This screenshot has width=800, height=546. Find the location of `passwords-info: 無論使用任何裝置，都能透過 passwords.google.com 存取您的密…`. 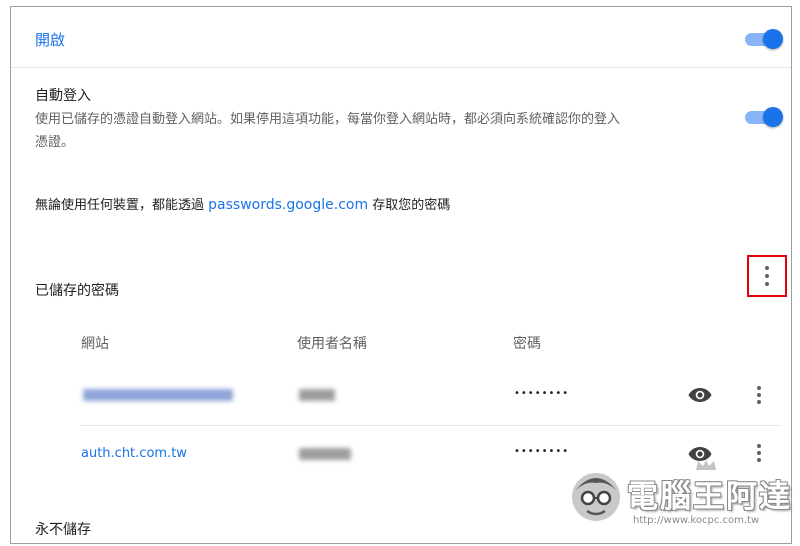

passwords-info: 無論使用任何裝置，都能透過 passwords.google.com 存取您的密… is located at coordinates (242, 203).